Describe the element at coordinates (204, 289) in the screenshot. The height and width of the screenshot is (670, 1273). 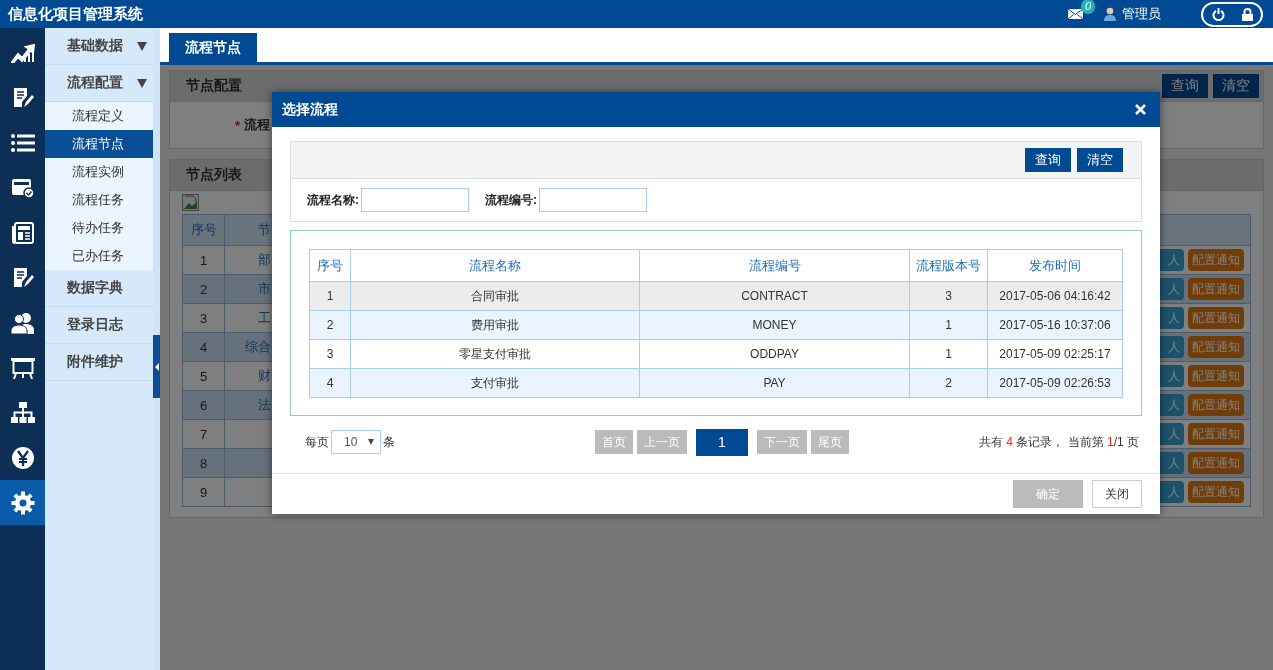
I see `table-cell: 2` at that location.